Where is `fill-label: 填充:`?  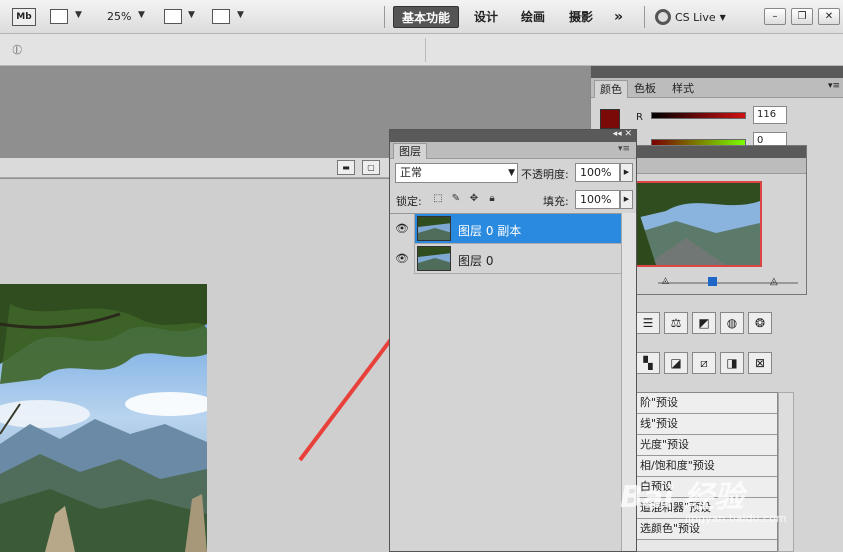
fill-label: 填充: is located at coordinates (556, 201).